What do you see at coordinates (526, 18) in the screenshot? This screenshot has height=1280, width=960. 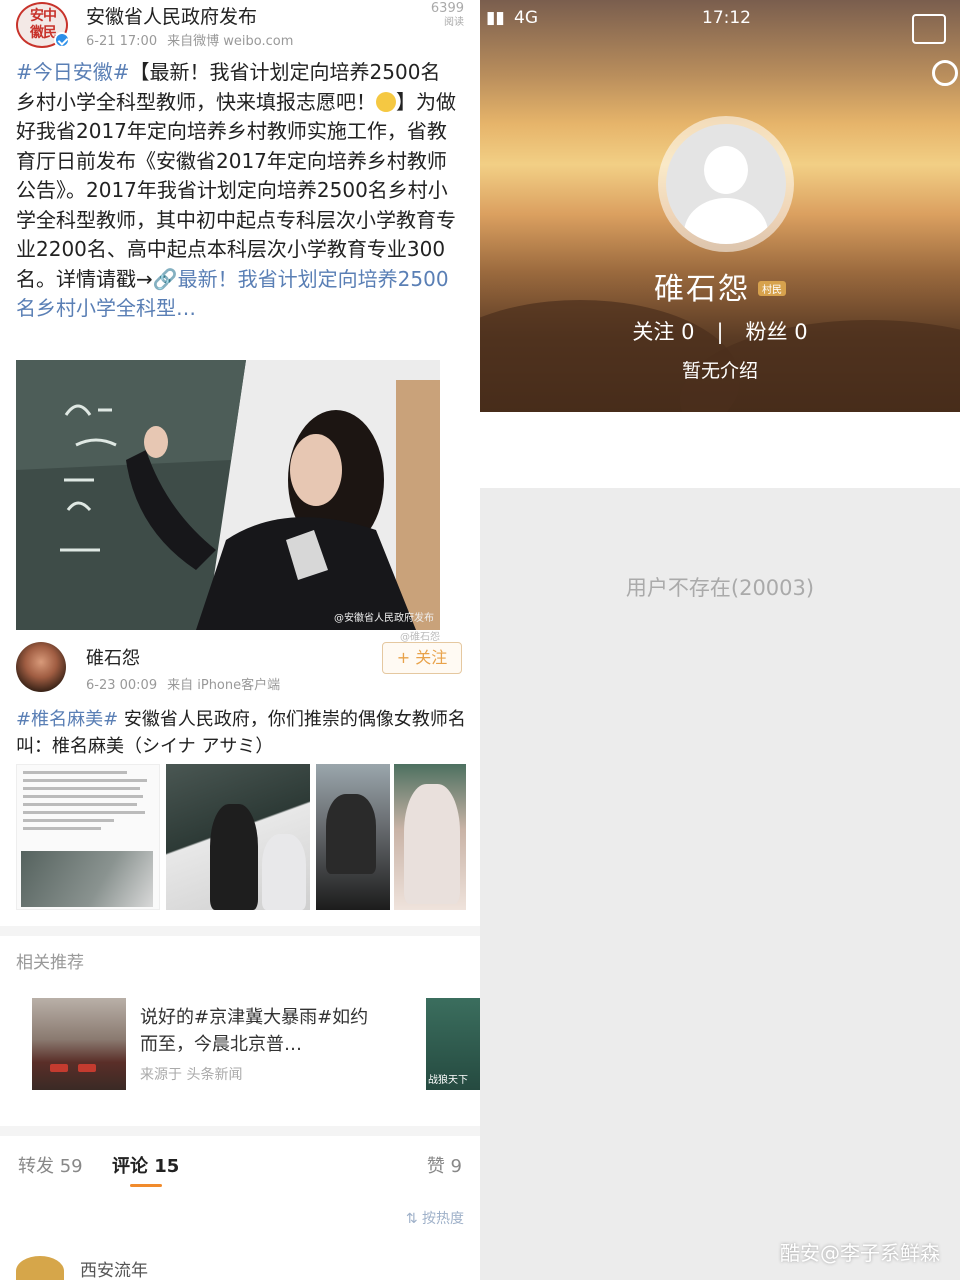 I see `carrier-label: 4G` at bounding box center [526, 18].